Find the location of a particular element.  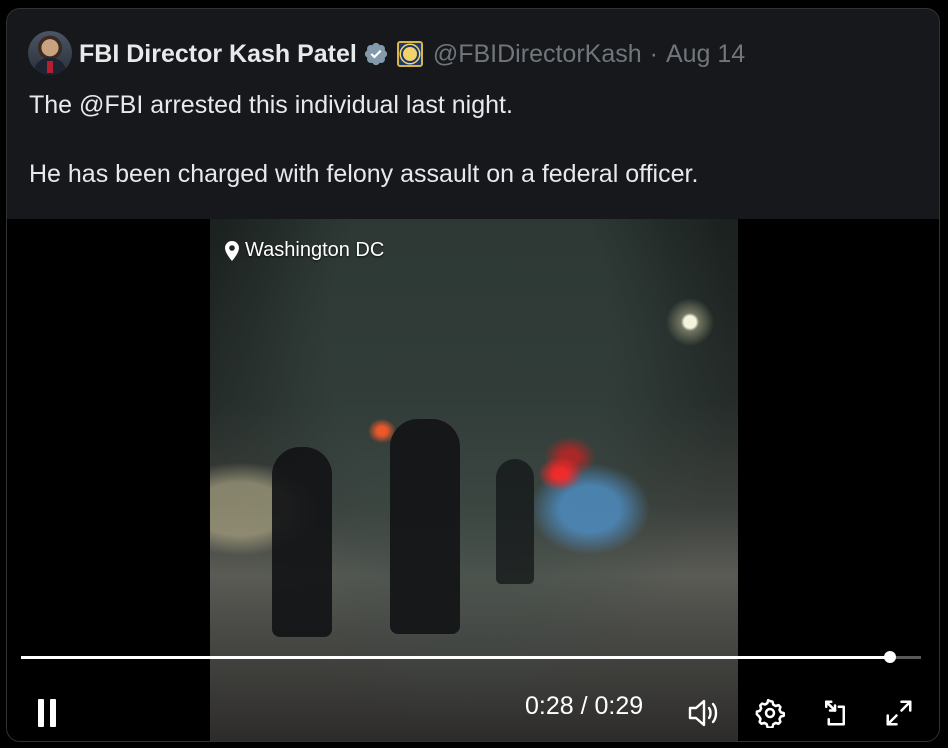

verified-badge-icon is located at coordinates (376, 54).